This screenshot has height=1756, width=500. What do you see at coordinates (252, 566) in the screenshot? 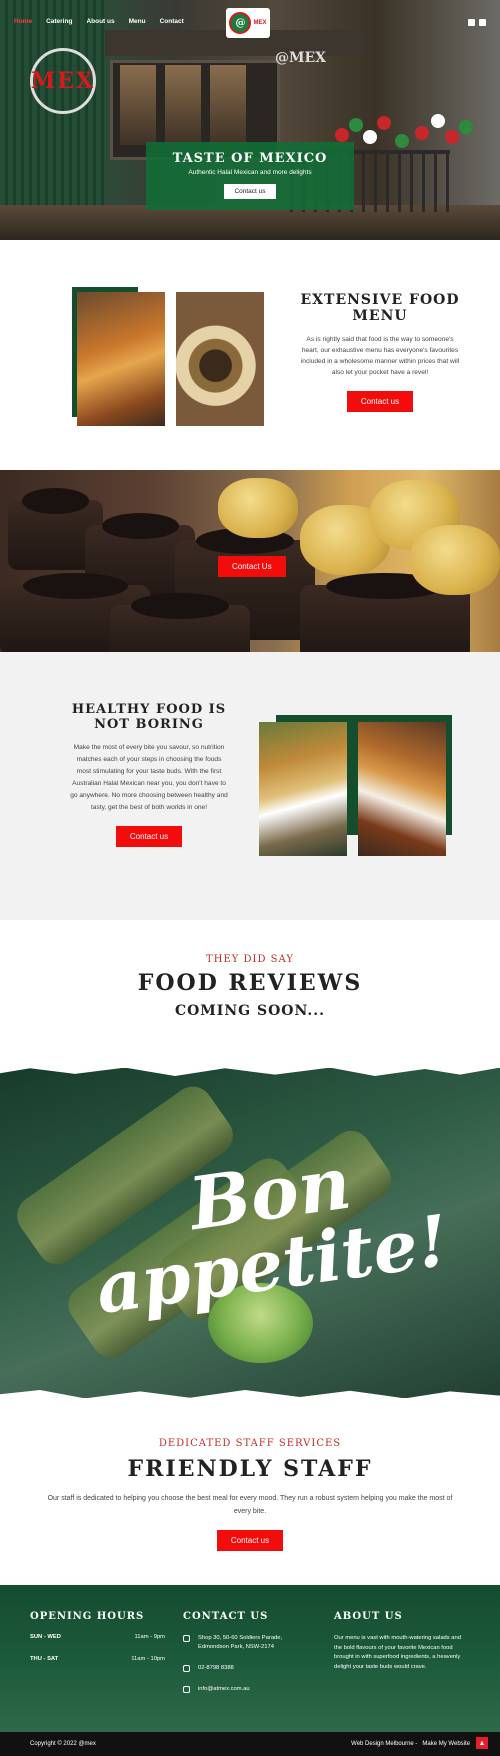
I see `cakes-contact-button: Contact Us` at bounding box center [252, 566].